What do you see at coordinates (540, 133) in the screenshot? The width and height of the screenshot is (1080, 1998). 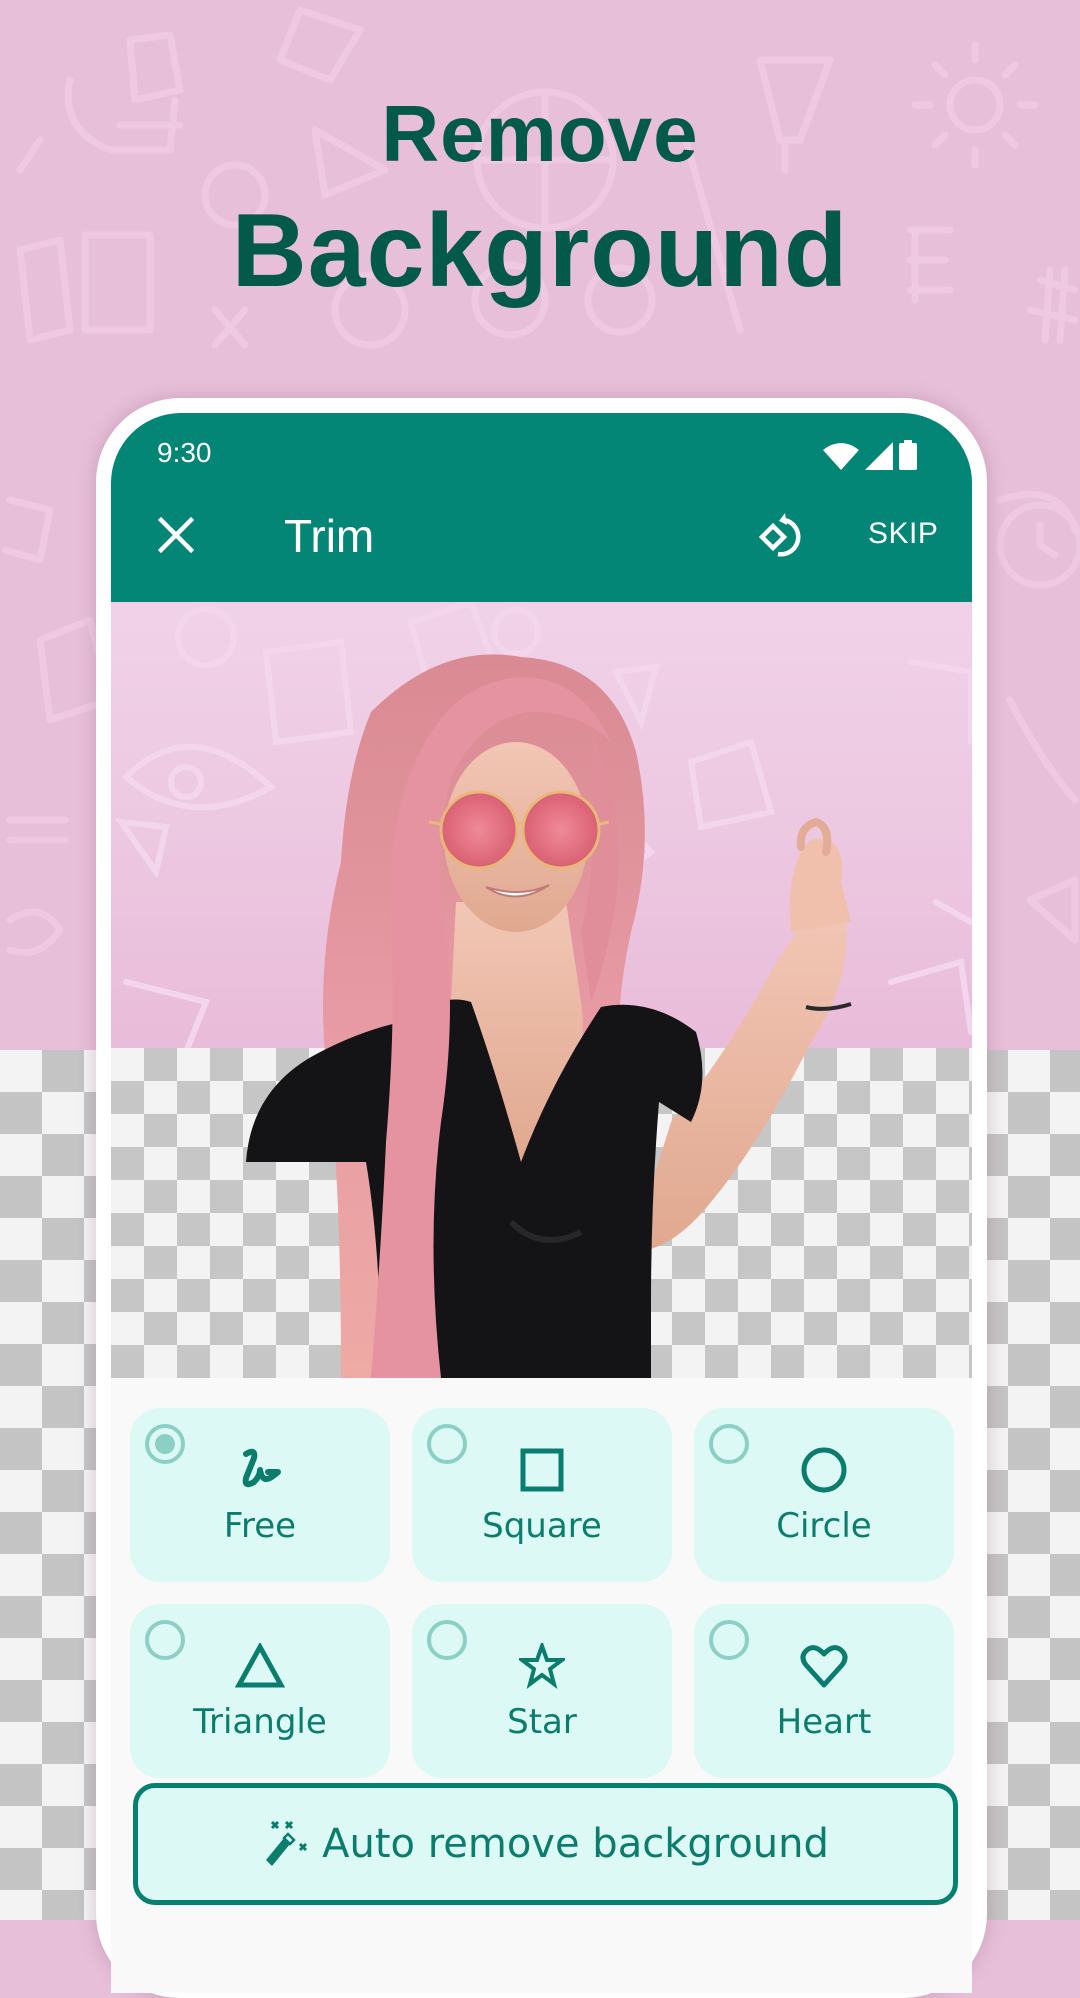 I see `headline-line1: Remove` at bounding box center [540, 133].